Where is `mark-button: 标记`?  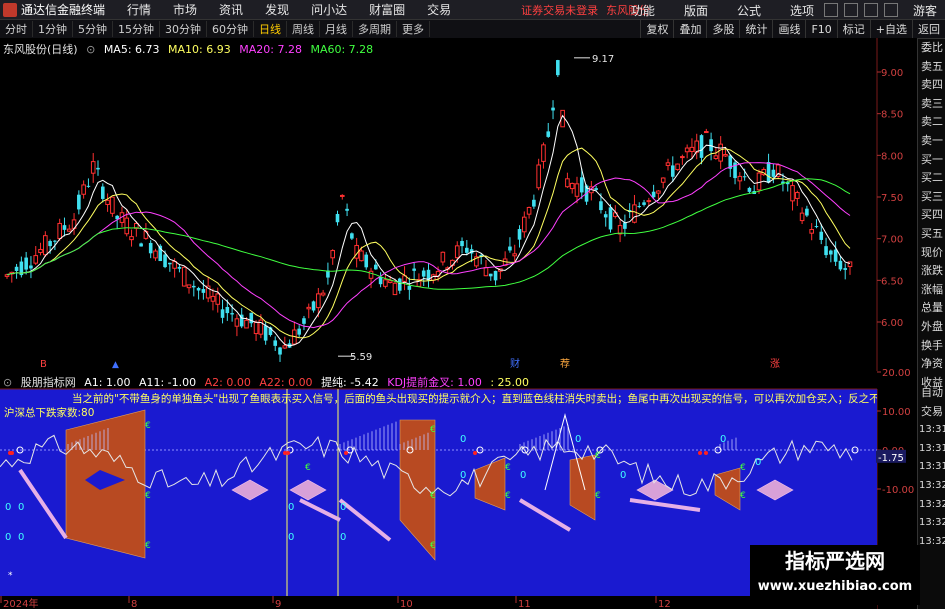
mark-button: 标记 is located at coordinates (853, 29).